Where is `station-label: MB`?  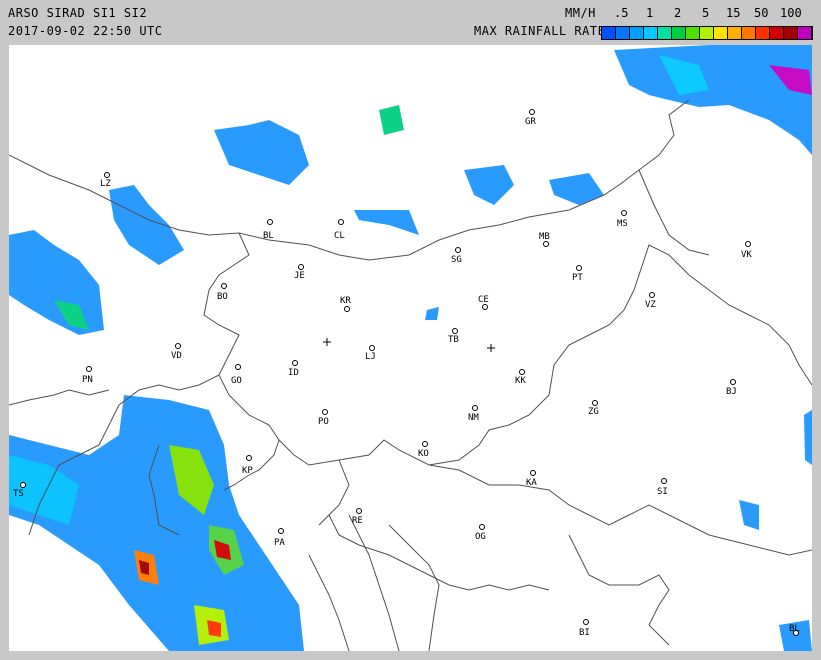
station-label: MB is located at coordinates (544, 237).